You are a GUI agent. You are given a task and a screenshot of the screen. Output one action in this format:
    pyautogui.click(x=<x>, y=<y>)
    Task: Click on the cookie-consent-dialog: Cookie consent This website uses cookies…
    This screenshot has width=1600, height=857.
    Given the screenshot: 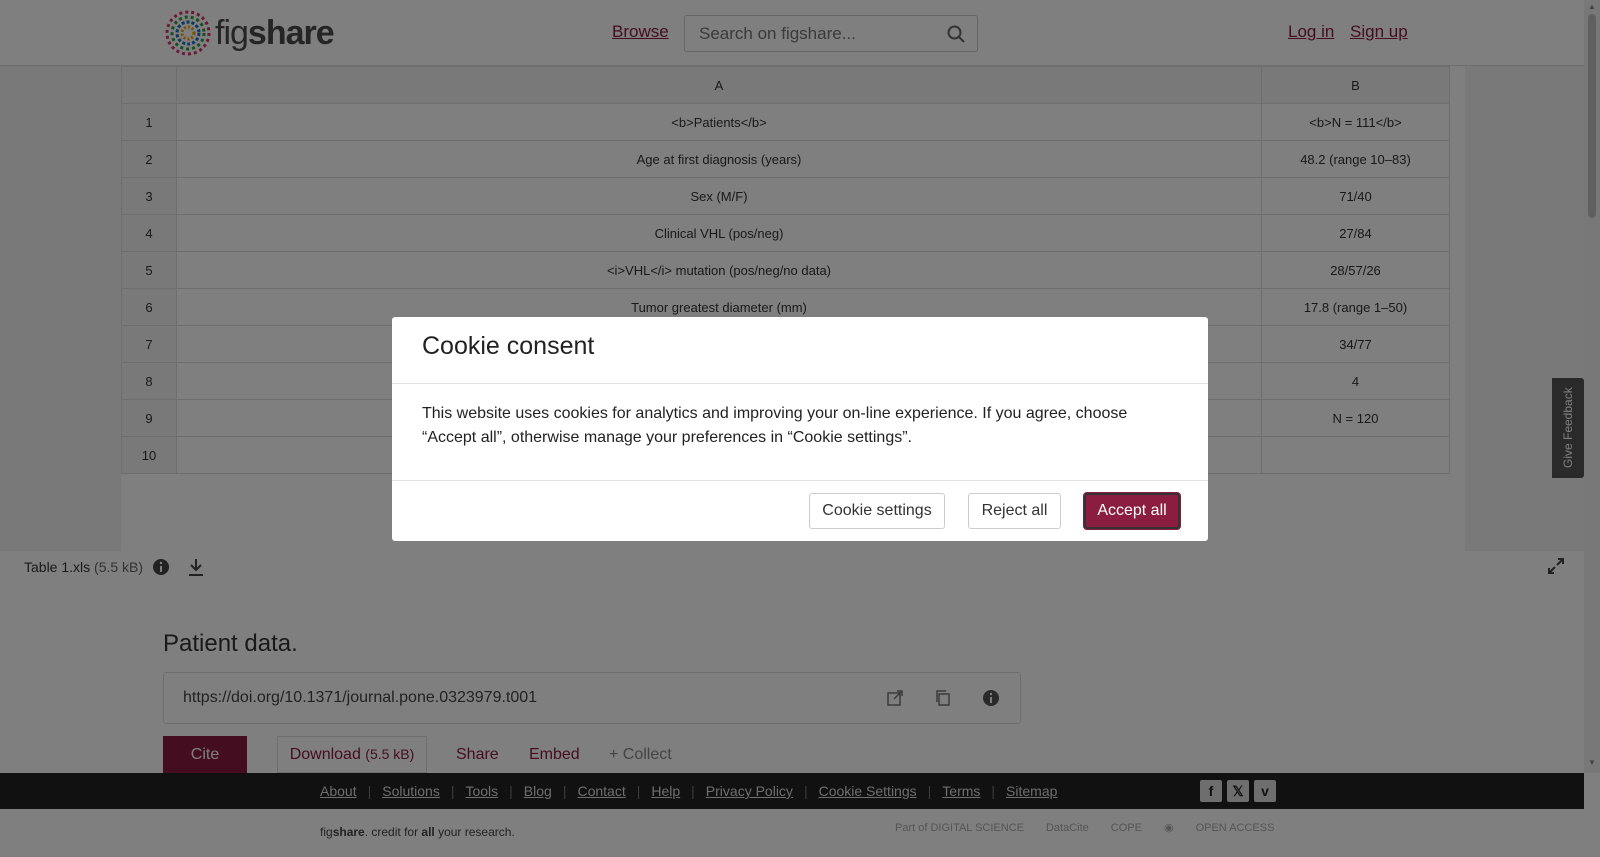 What is the action you would take?
    pyautogui.click(x=800, y=429)
    